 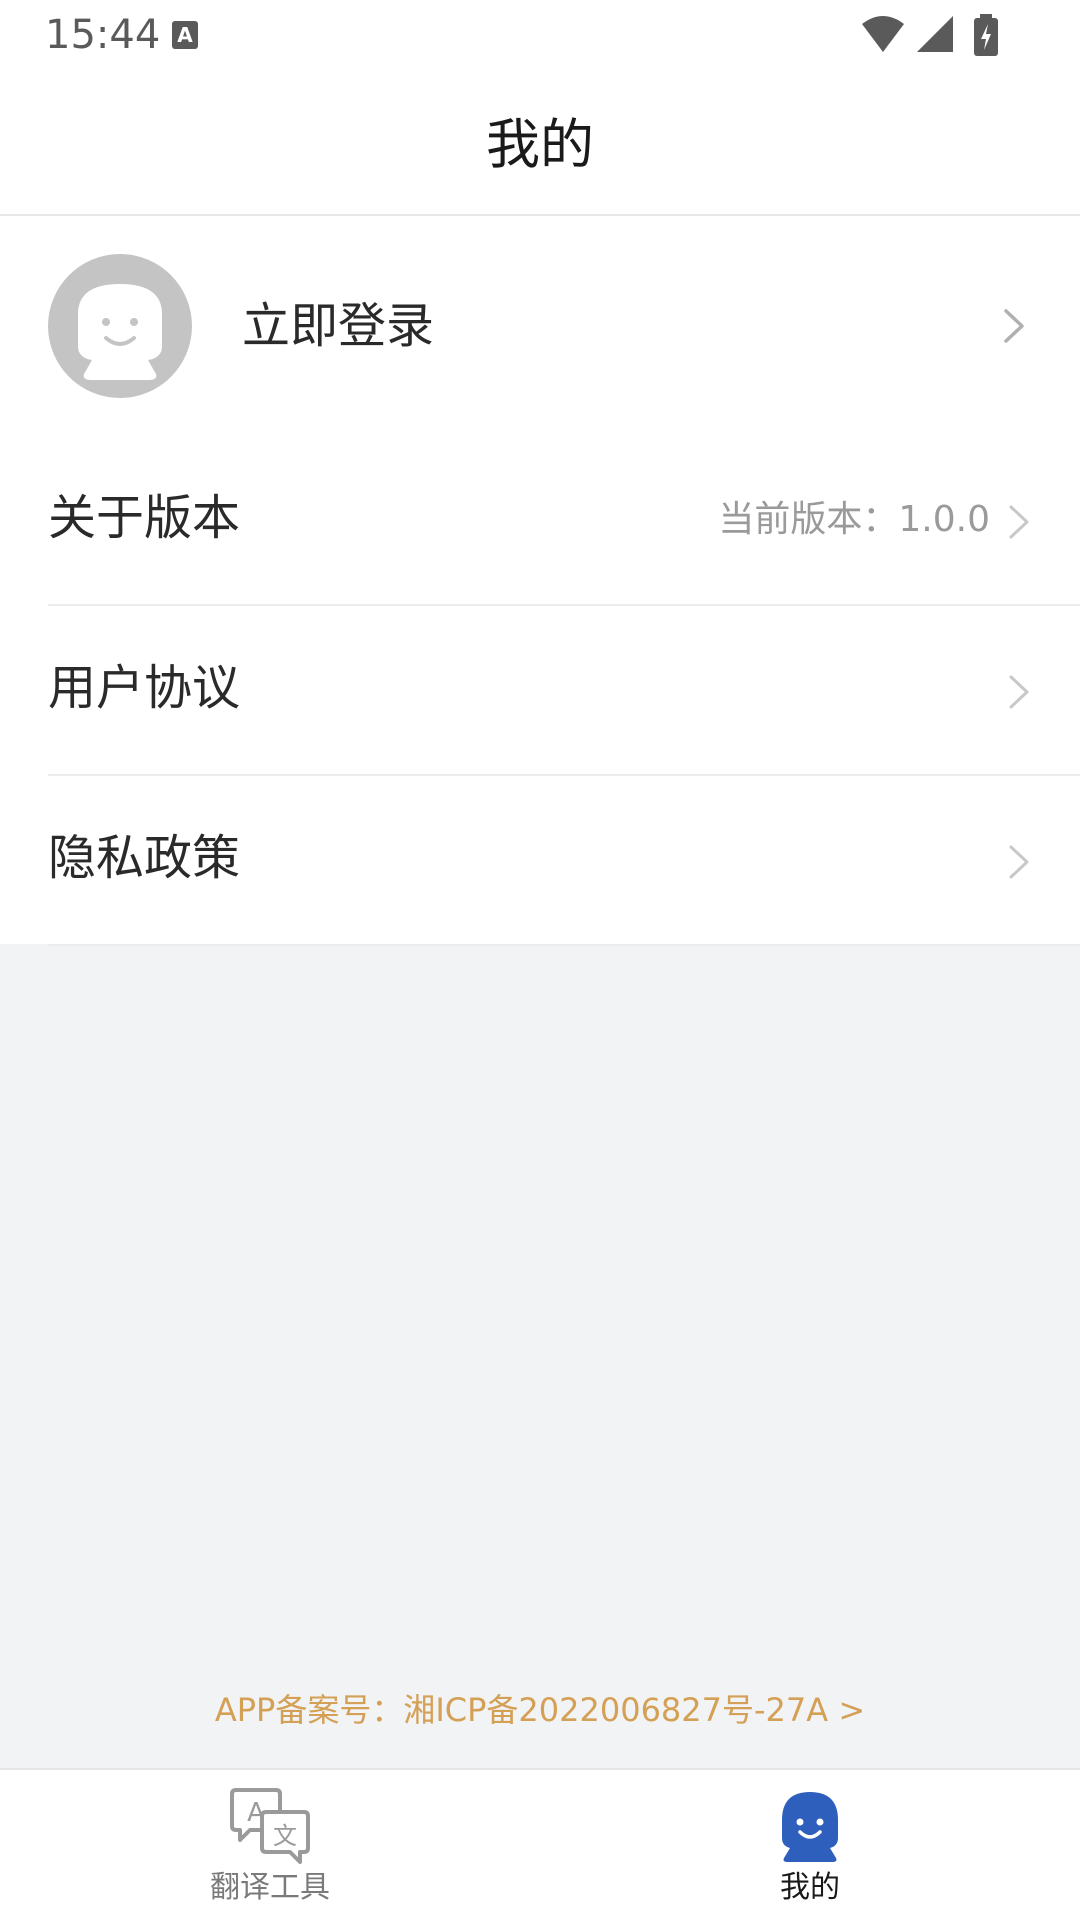 What do you see at coordinates (270, 1887) in the screenshot?
I see `tab-label: 翻译工具` at bounding box center [270, 1887].